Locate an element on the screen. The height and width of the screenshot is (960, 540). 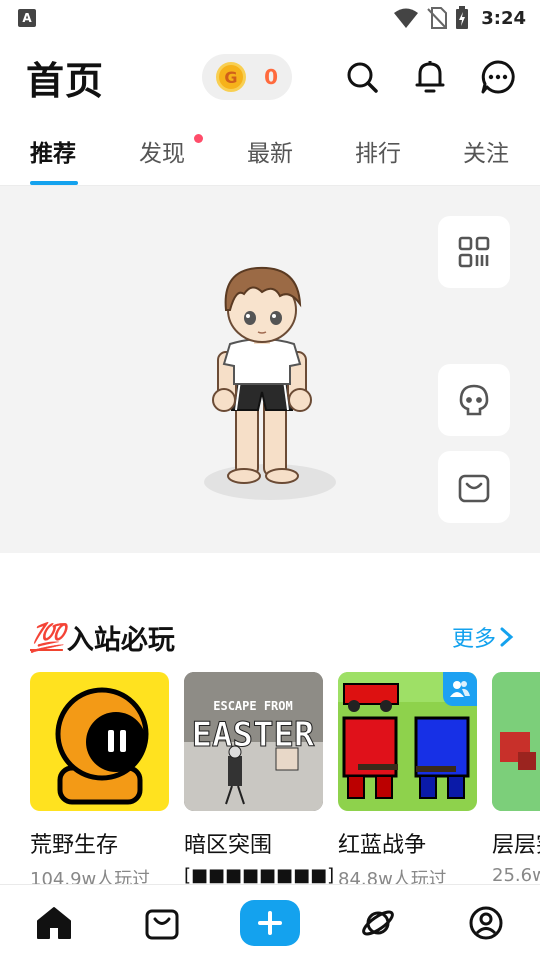
coin-icon: G is located at coordinates (231, 77).